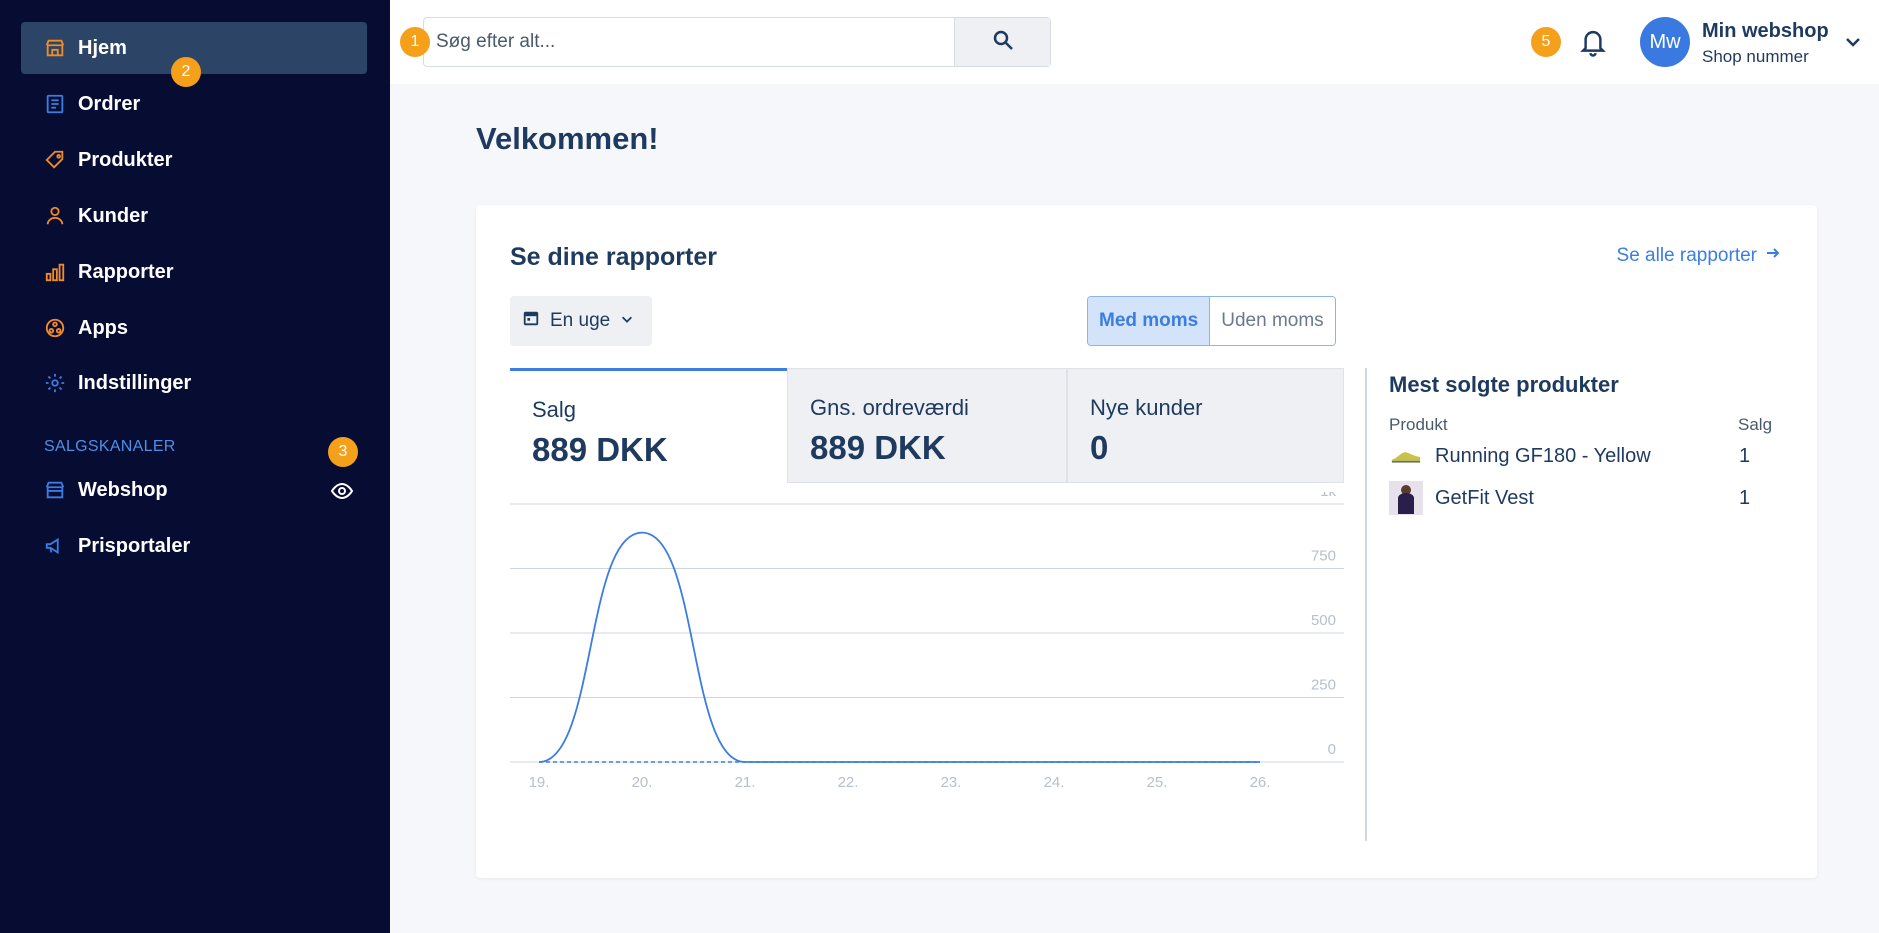  What do you see at coordinates (55, 48) in the screenshot?
I see `store-icon` at bounding box center [55, 48].